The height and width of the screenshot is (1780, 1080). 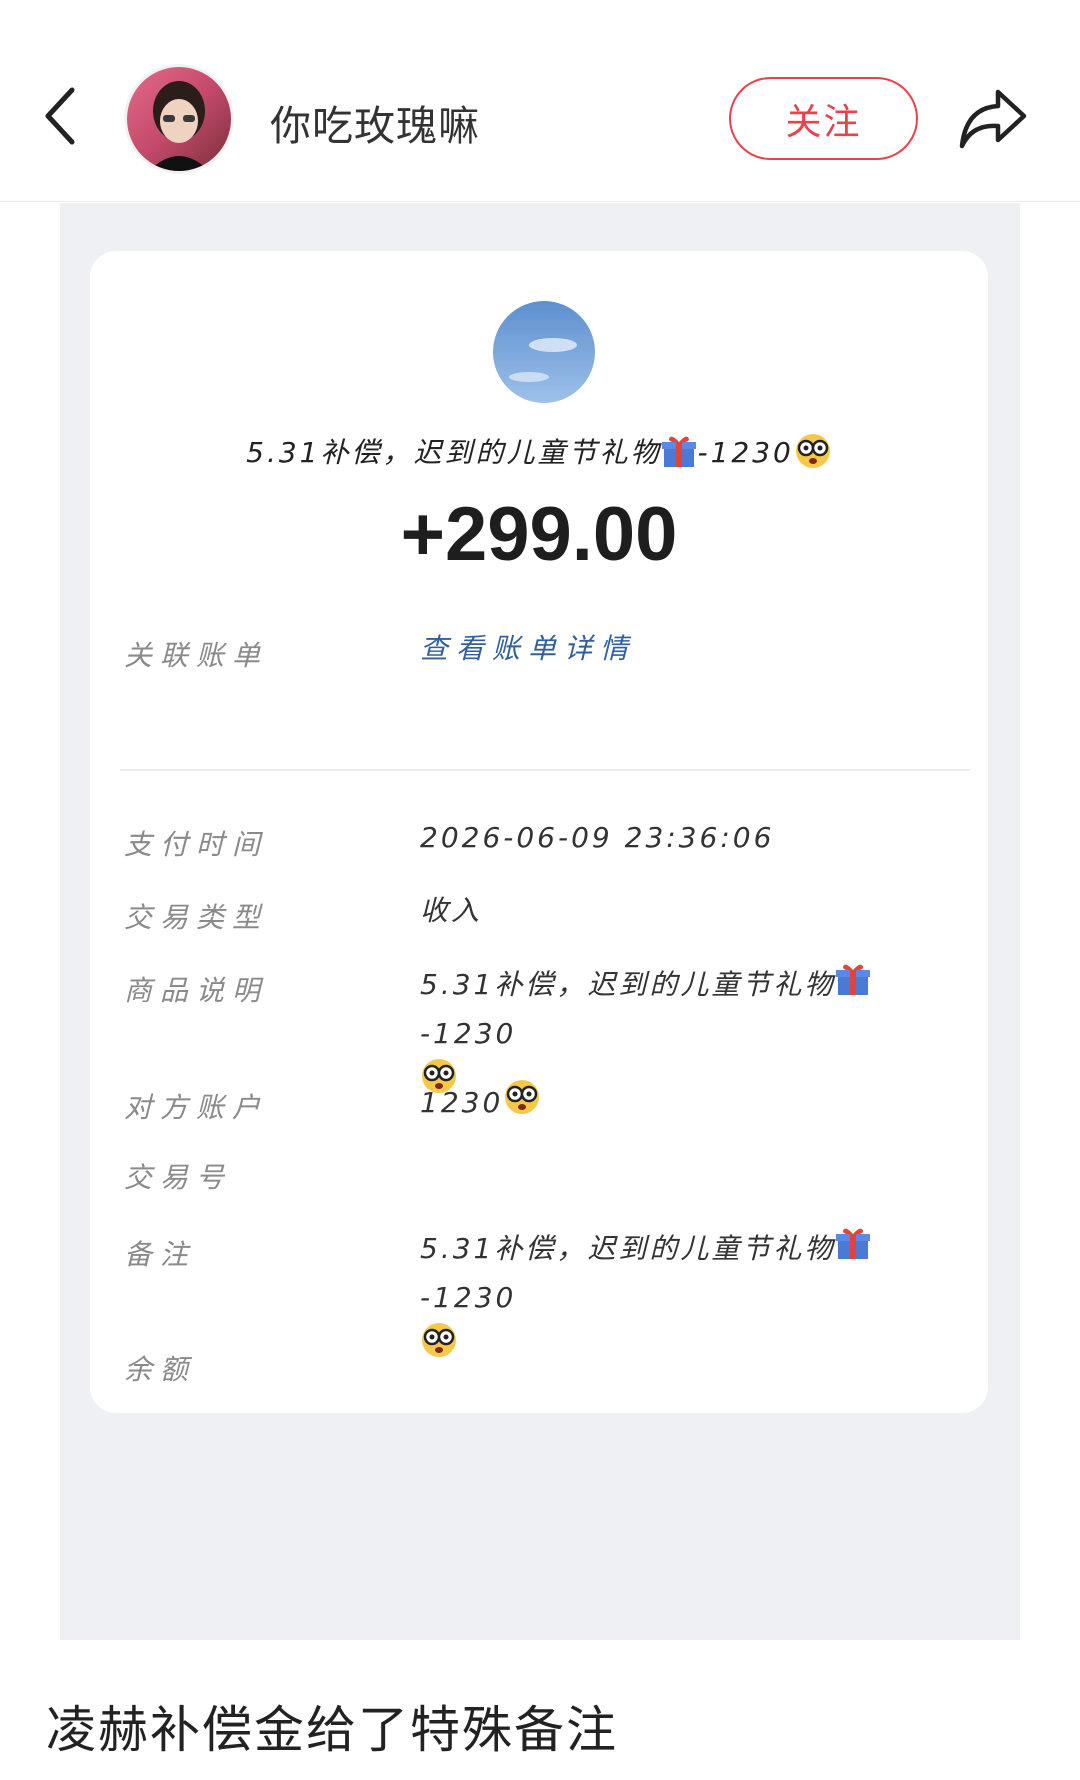 I want to click on remark-suffix: -1230, so click(x=468, y=1297).